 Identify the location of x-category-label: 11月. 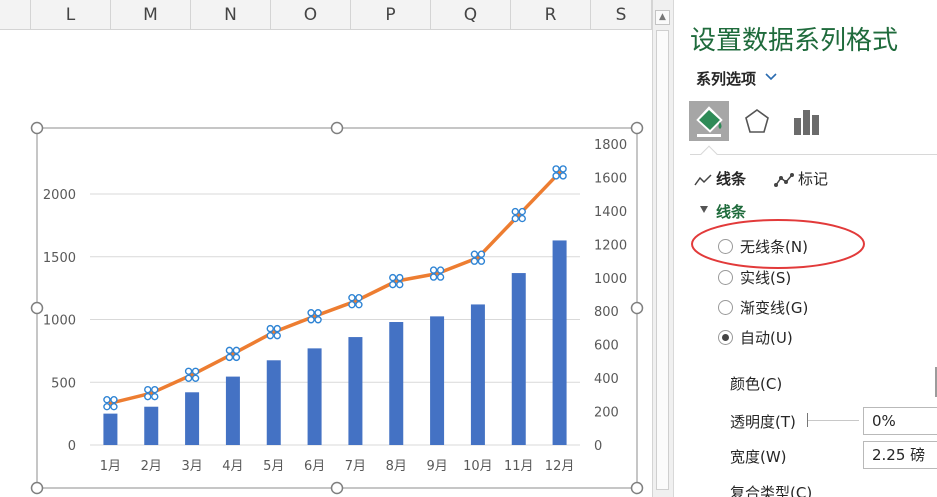
(519, 466).